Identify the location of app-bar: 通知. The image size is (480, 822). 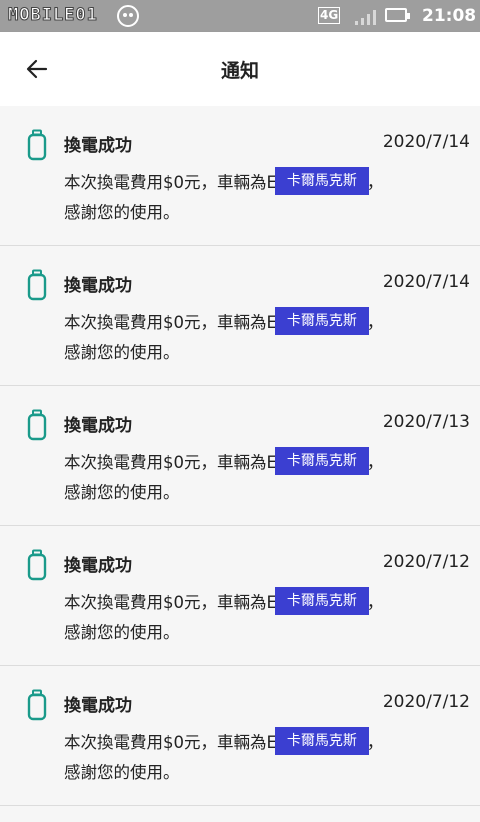
(240, 69).